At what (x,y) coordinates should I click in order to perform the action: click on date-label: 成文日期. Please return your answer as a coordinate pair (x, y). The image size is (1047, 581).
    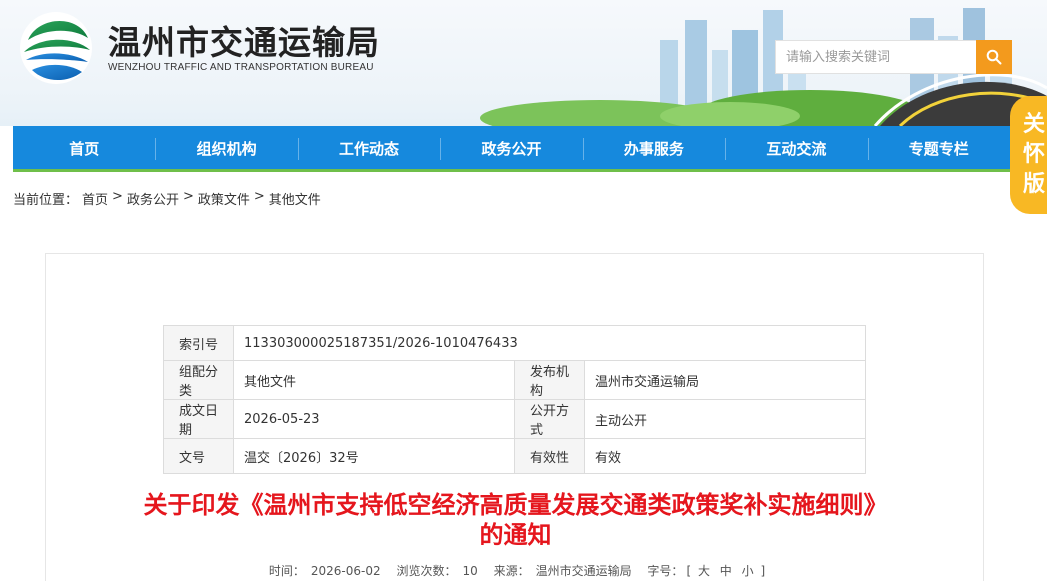
    Looking at the image, I should click on (198, 419).